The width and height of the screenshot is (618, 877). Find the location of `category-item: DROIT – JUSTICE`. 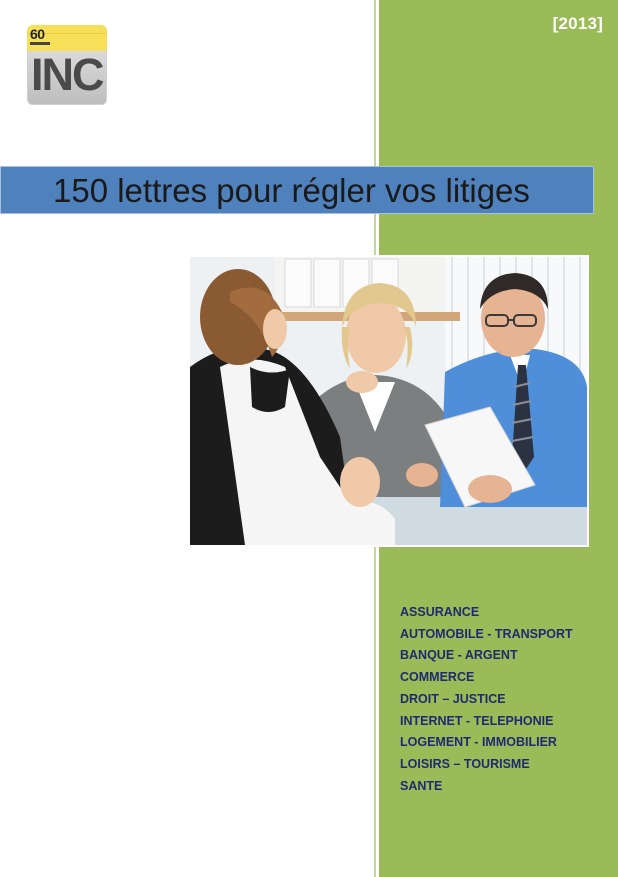

category-item: DROIT – JUSTICE is located at coordinates (453, 698).